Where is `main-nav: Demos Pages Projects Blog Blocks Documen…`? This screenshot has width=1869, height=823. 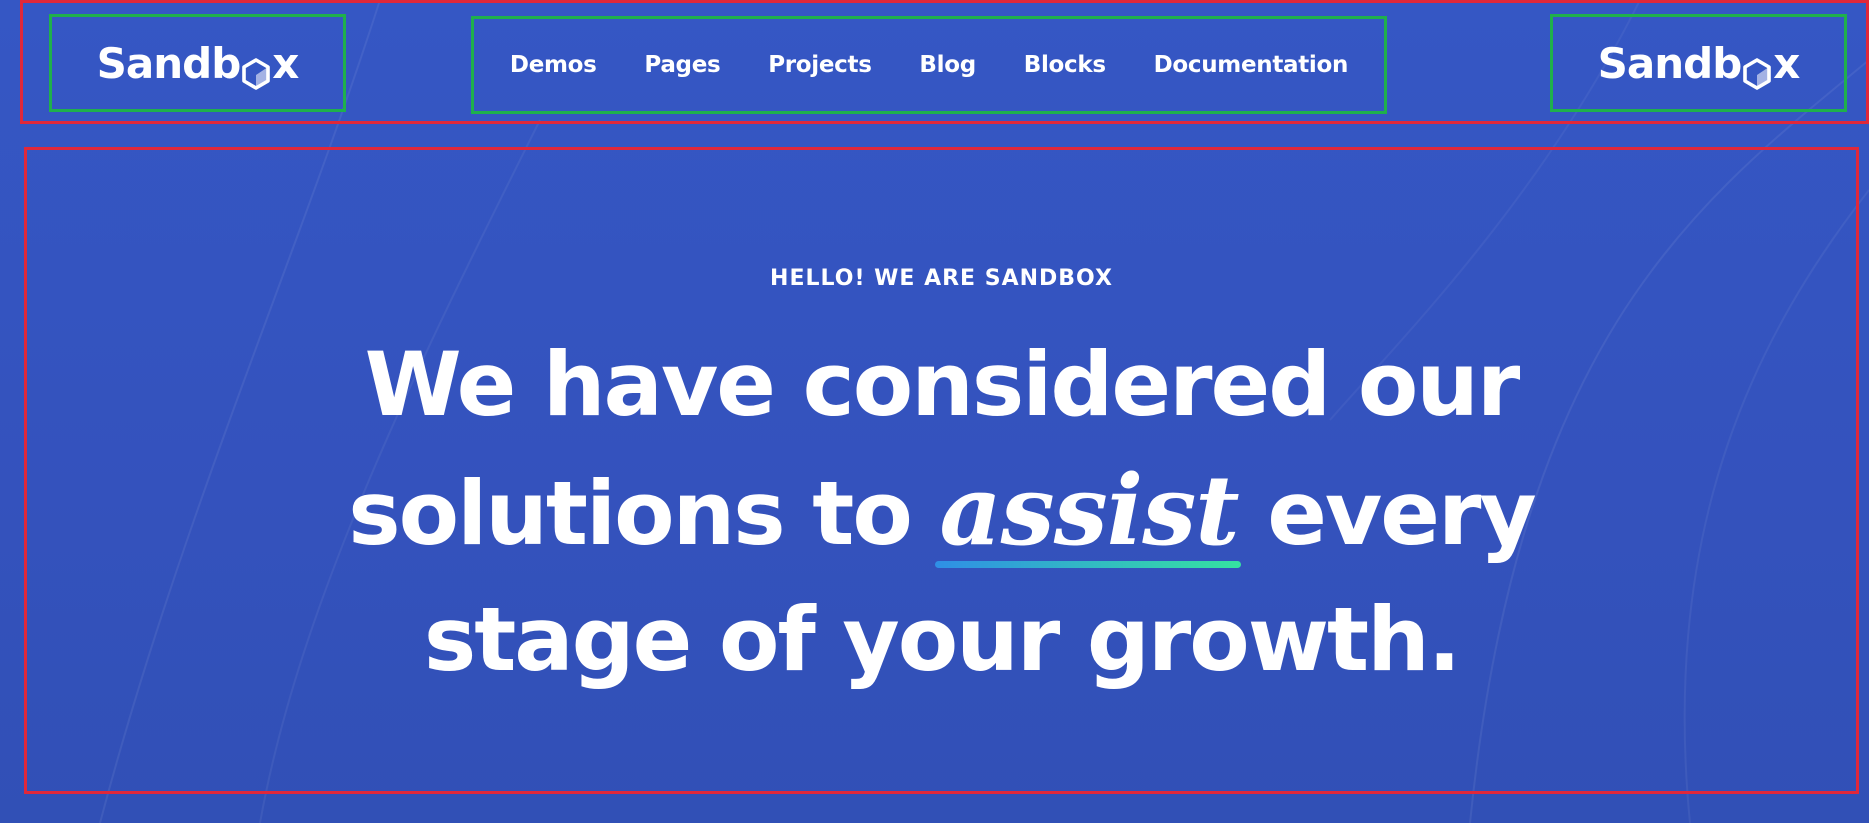 main-nav: Demos Pages Projects Blog Blocks Documen… is located at coordinates (929, 65).